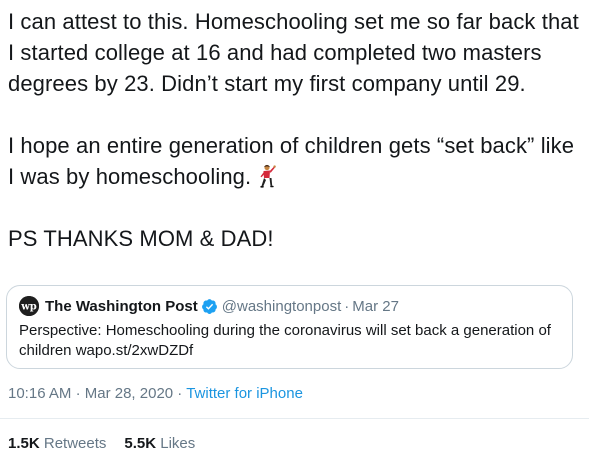  I want to click on likes-stat: 5.5K Likes, so click(159, 443).